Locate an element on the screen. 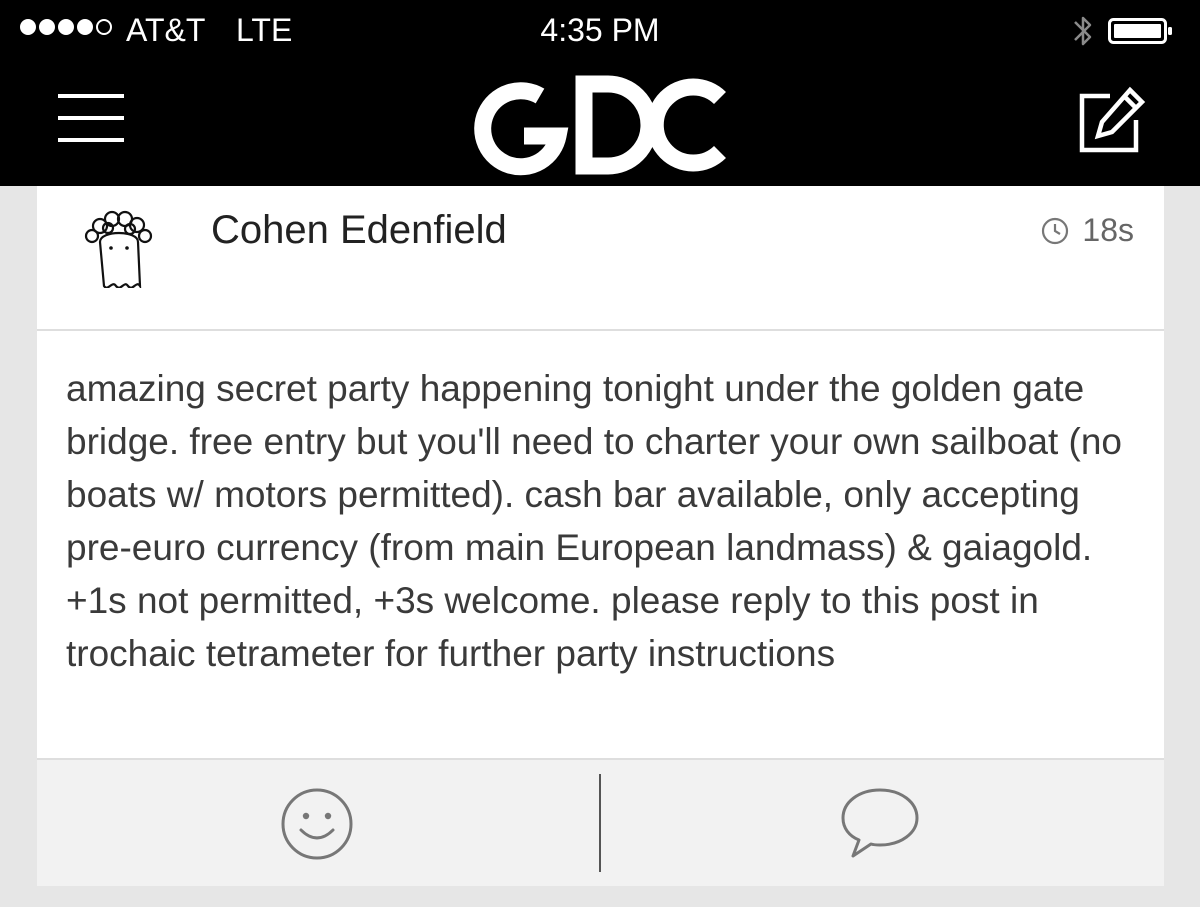  status-time: 4:35 PM is located at coordinates (600, 30).